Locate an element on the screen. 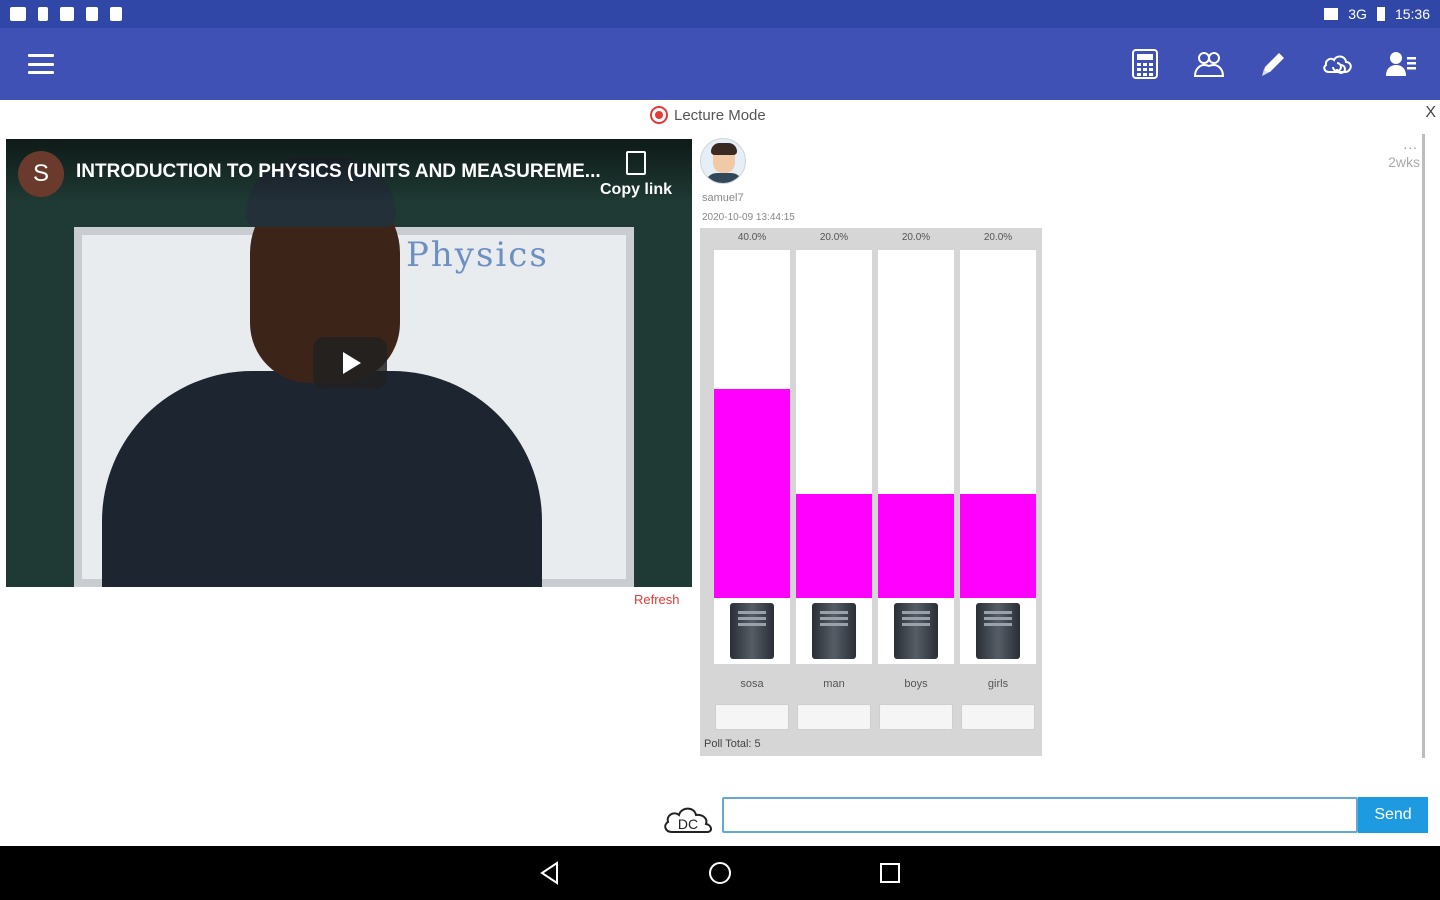 This screenshot has height=900, width=1440. hamburger-menu-icon is located at coordinates (41, 64).